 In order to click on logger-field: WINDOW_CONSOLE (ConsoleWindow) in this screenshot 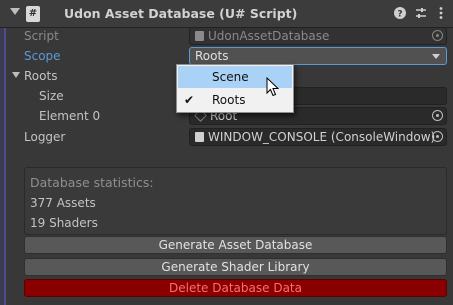, I will do `click(318, 137)`.